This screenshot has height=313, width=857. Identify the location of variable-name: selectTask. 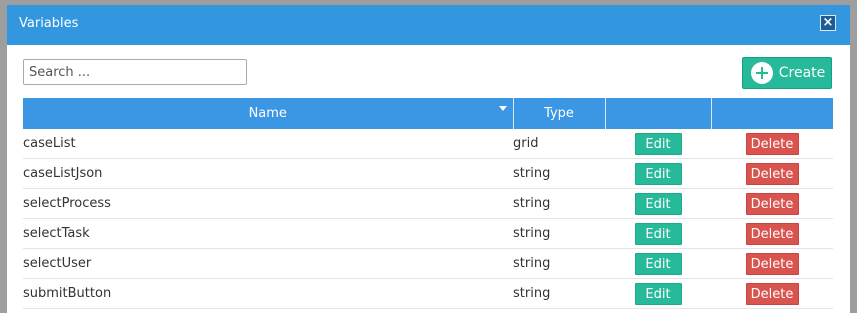
(268, 233).